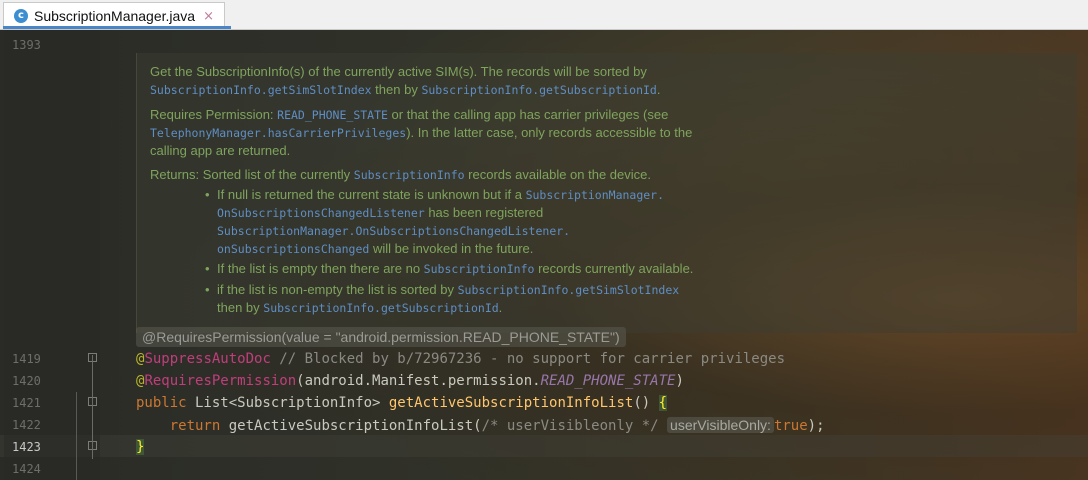 Image resolution: width=1088 pixels, height=480 pixels. I want to click on doc-link: onSubscriptionsChanged, so click(293, 249).